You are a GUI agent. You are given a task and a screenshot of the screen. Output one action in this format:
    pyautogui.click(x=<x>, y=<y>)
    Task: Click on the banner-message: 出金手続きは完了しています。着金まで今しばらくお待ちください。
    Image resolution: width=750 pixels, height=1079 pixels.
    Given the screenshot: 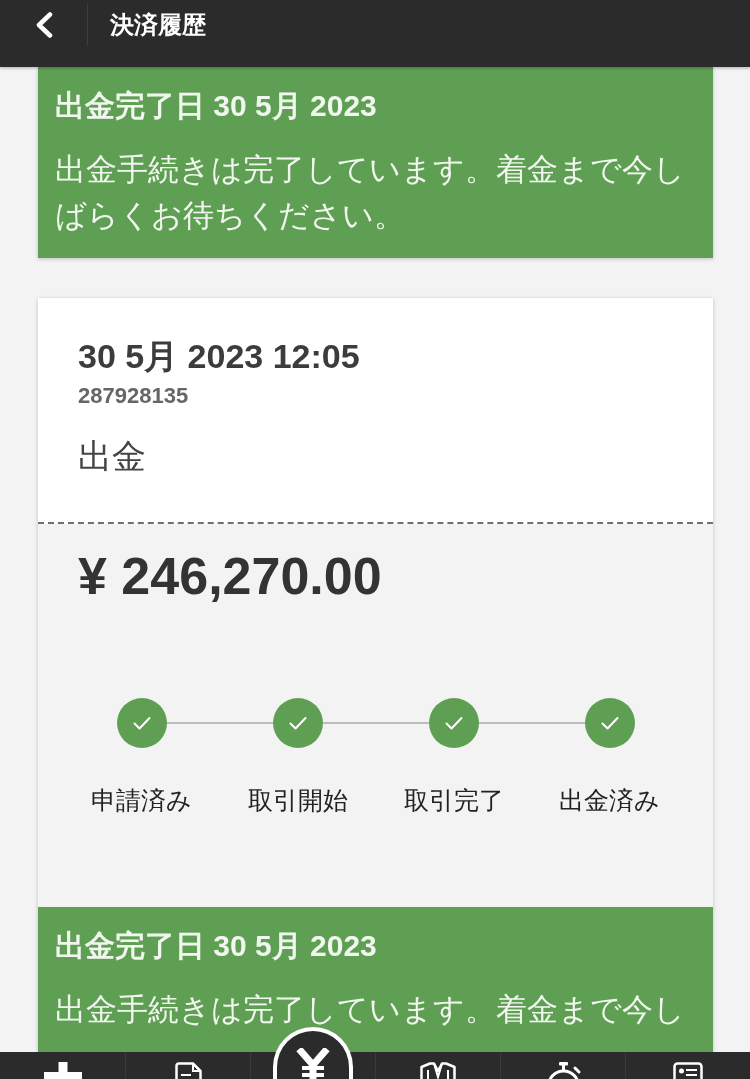 What is the action you would take?
    pyautogui.click(x=370, y=193)
    